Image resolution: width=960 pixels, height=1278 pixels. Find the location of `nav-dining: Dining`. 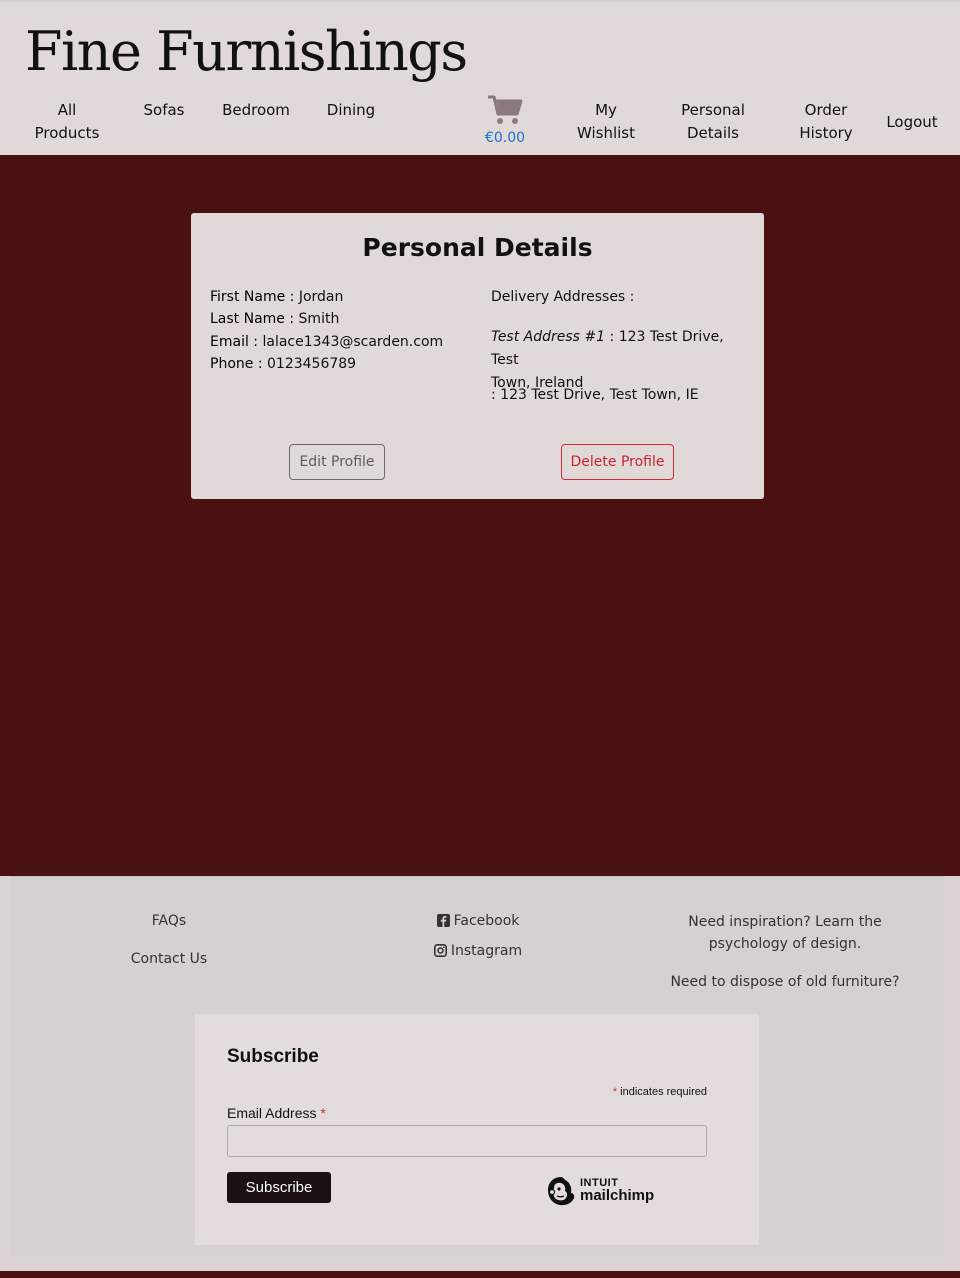

nav-dining: Dining is located at coordinates (351, 110).